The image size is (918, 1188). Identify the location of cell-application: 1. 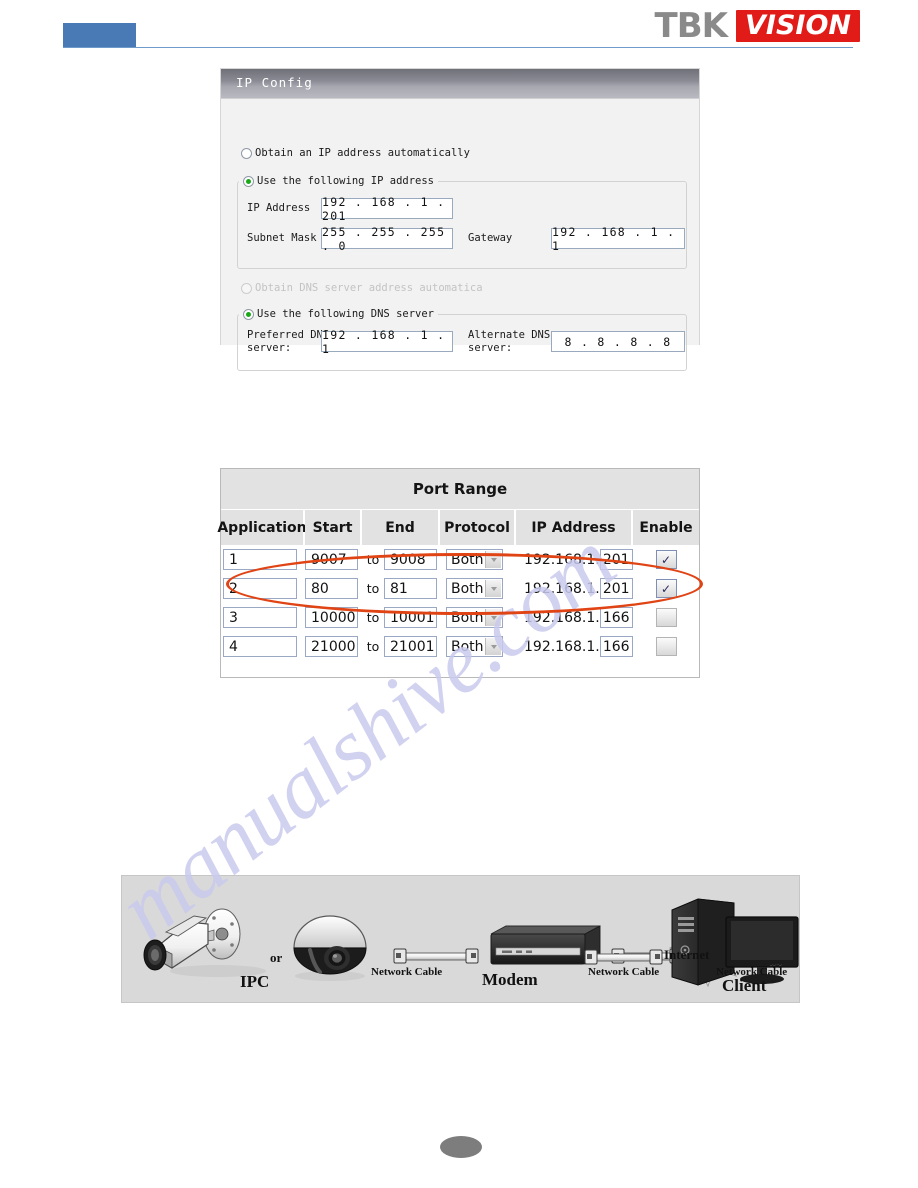
(263, 559).